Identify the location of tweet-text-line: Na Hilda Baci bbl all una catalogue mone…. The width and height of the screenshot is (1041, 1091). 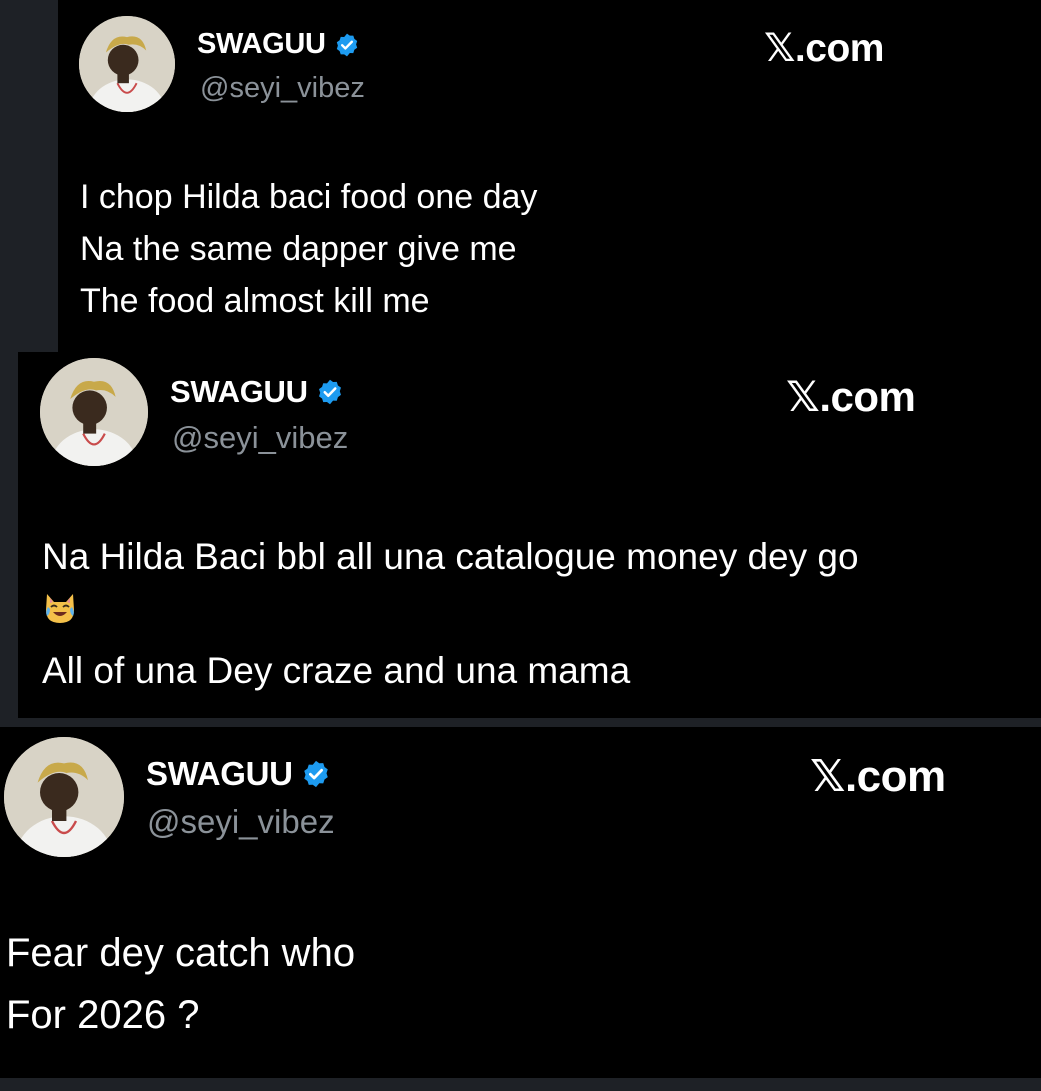
(450, 556).